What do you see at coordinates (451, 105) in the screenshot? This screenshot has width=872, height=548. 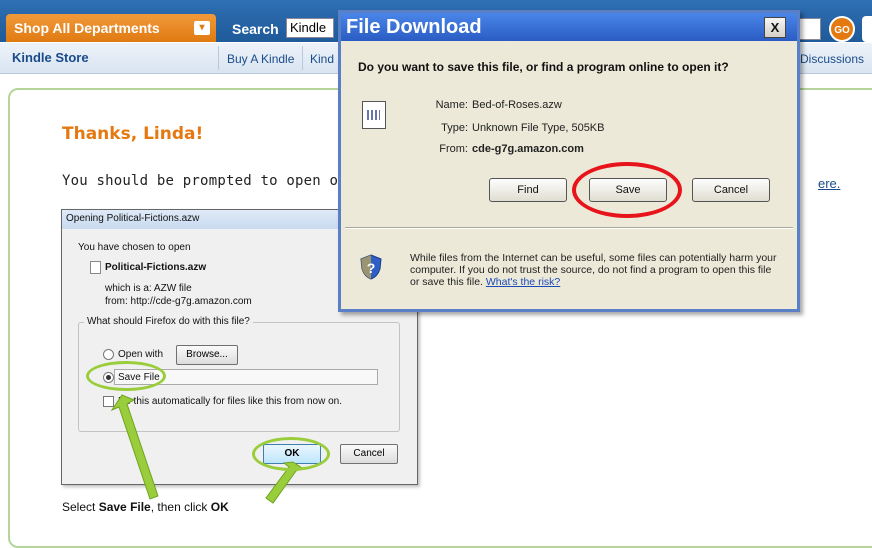 I see `name-key: Name:` at bounding box center [451, 105].